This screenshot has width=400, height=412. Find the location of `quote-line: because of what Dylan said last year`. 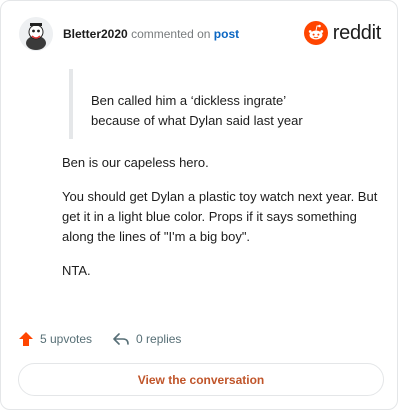

quote-line: because of what Dylan said last year is located at coordinates (197, 120).